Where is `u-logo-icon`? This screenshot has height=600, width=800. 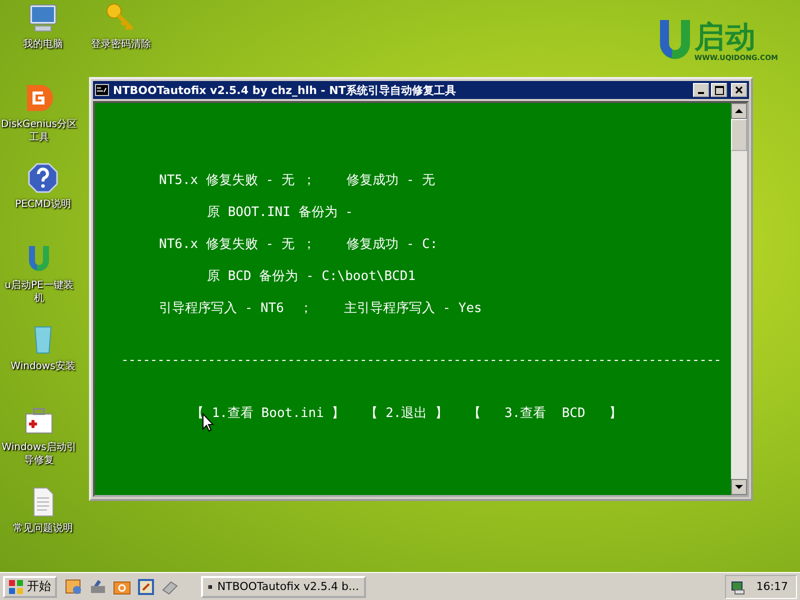 u-logo-icon is located at coordinates (675, 40).